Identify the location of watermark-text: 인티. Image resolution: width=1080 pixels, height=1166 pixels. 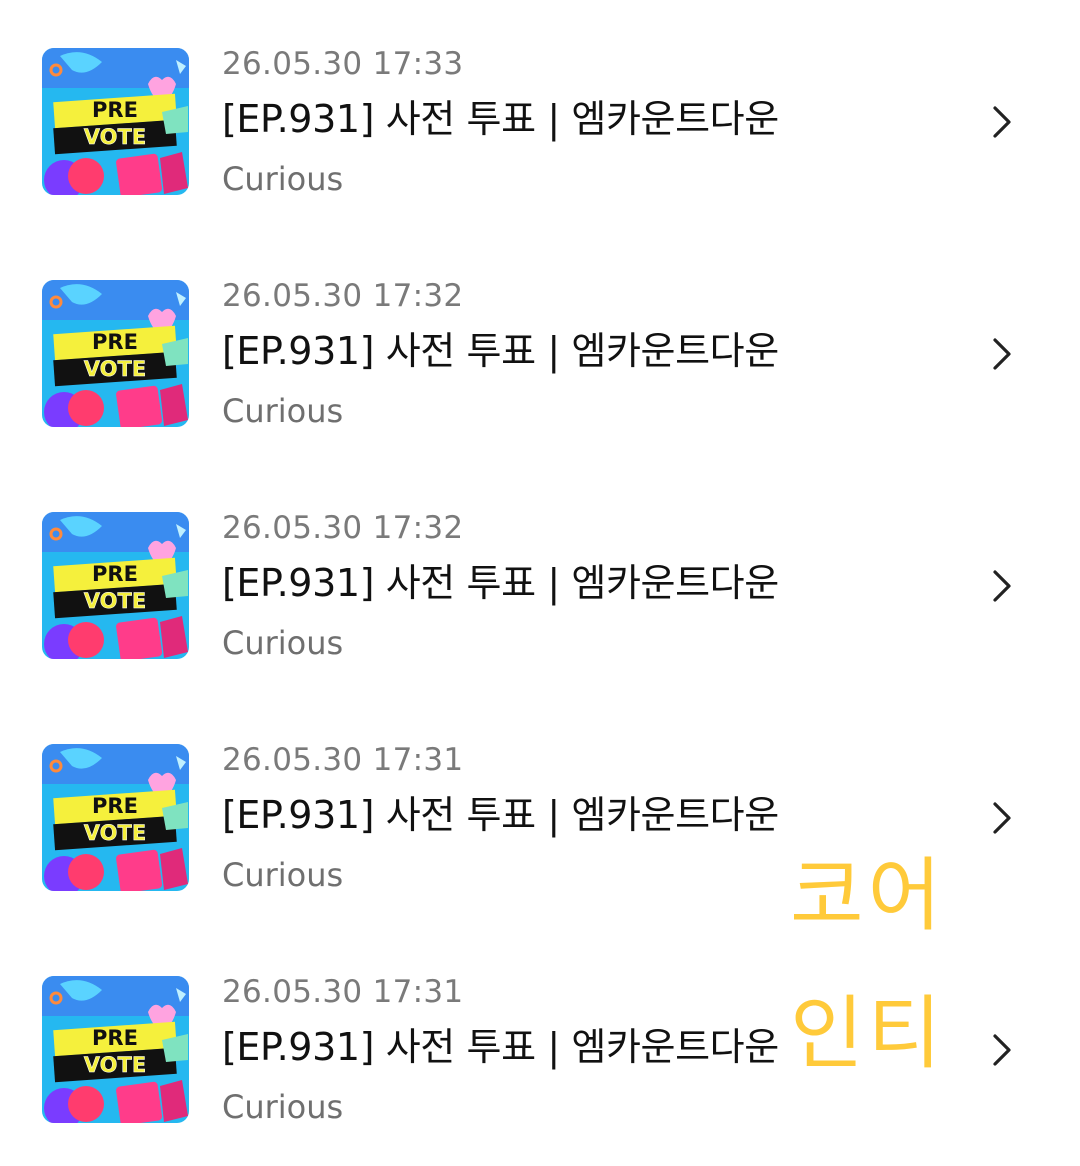
(868, 1033).